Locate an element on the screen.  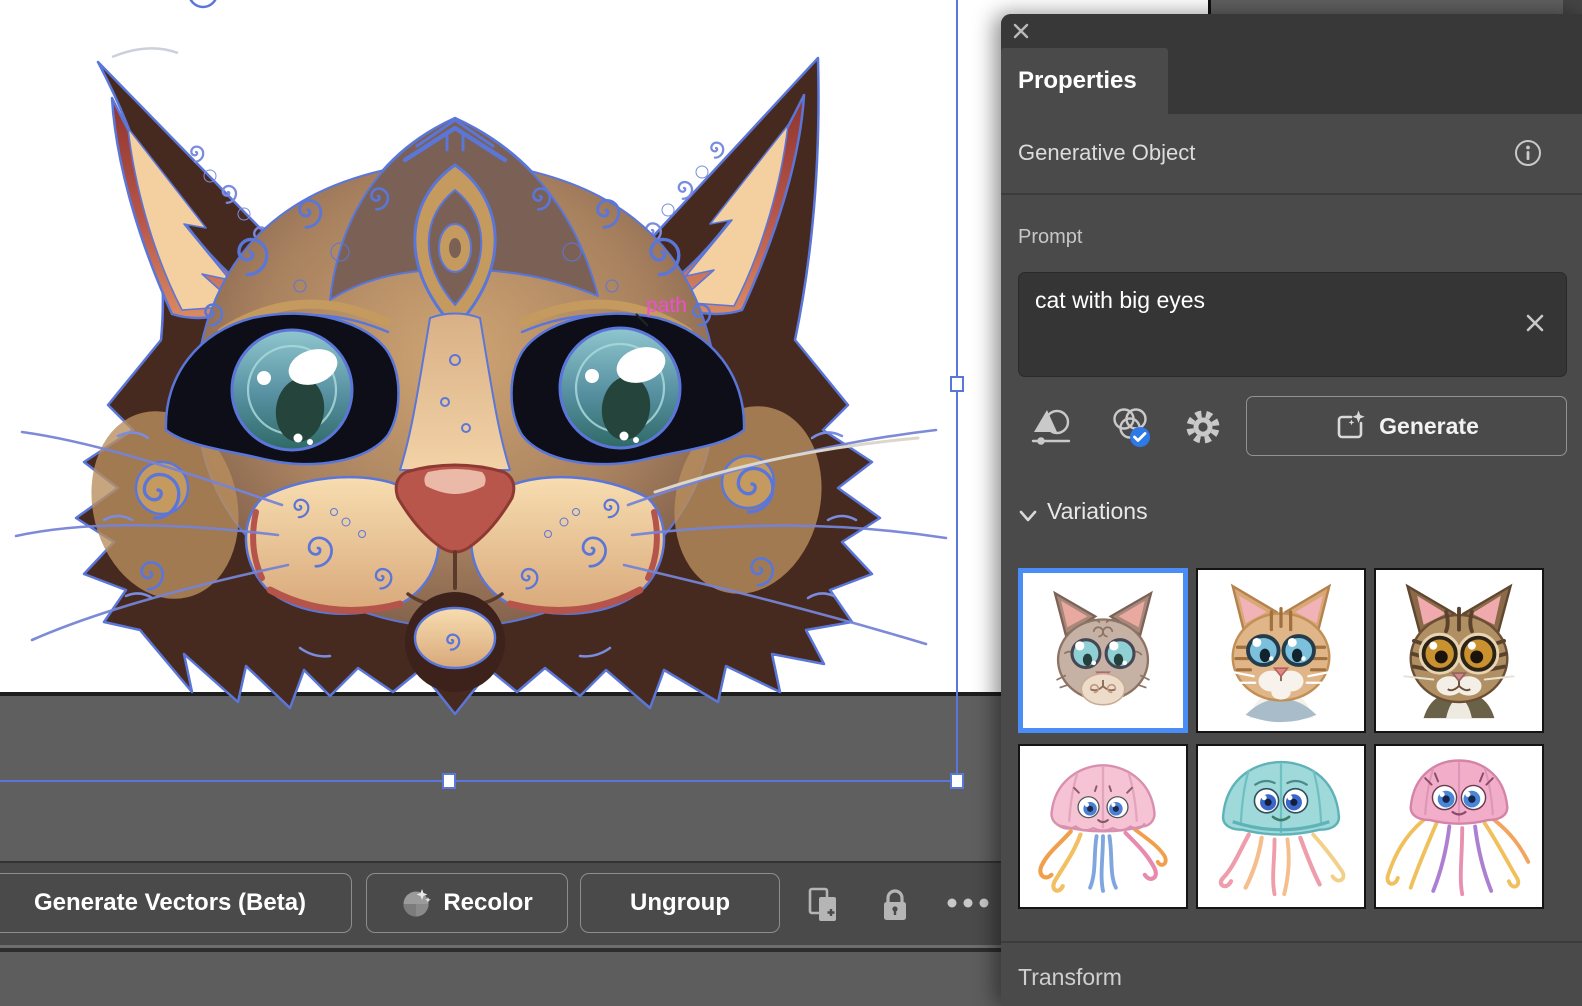
prompt-input: cat with big eyes is located at coordinates (1292, 324).